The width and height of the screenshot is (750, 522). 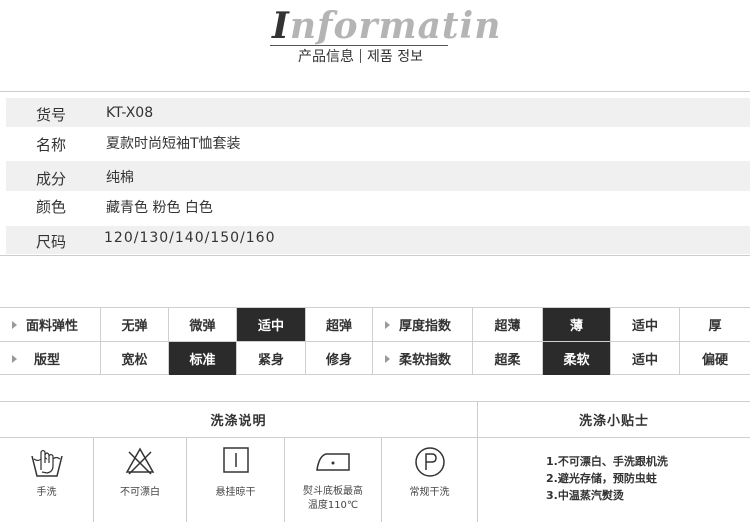 I want to click on wash-label: 常规干洗, so click(x=429, y=492).